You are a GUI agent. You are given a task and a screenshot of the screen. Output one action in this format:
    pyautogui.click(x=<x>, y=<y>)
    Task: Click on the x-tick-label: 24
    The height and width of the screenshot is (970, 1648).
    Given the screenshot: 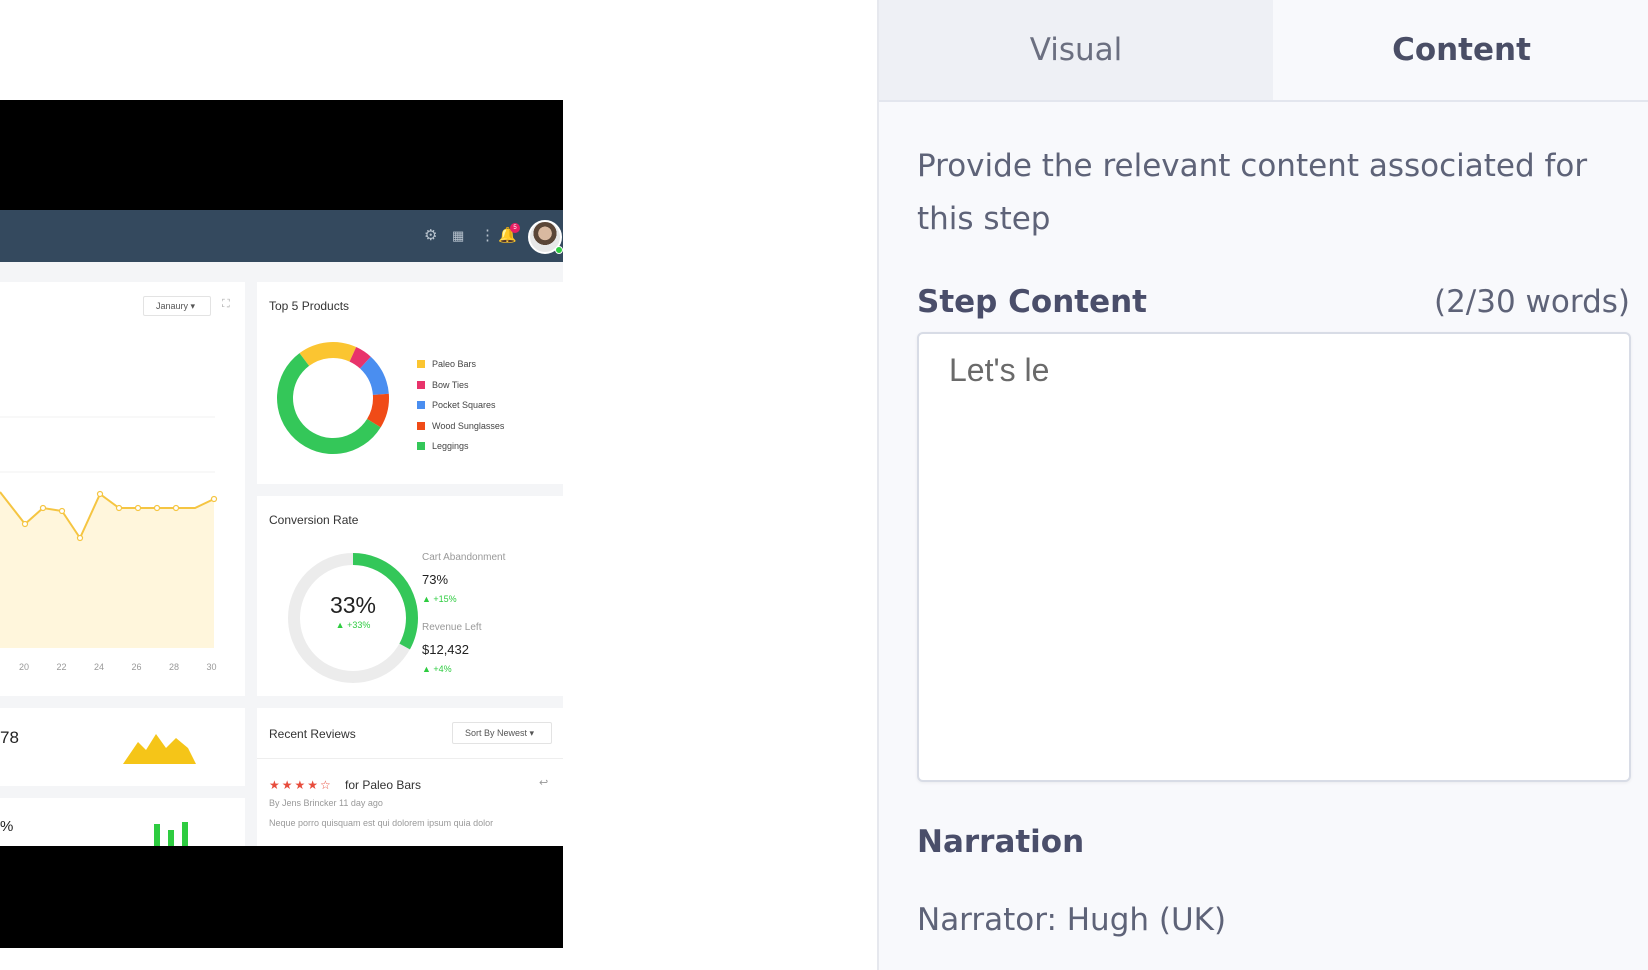 What is the action you would take?
    pyautogui.click(x=99, y=667)
    